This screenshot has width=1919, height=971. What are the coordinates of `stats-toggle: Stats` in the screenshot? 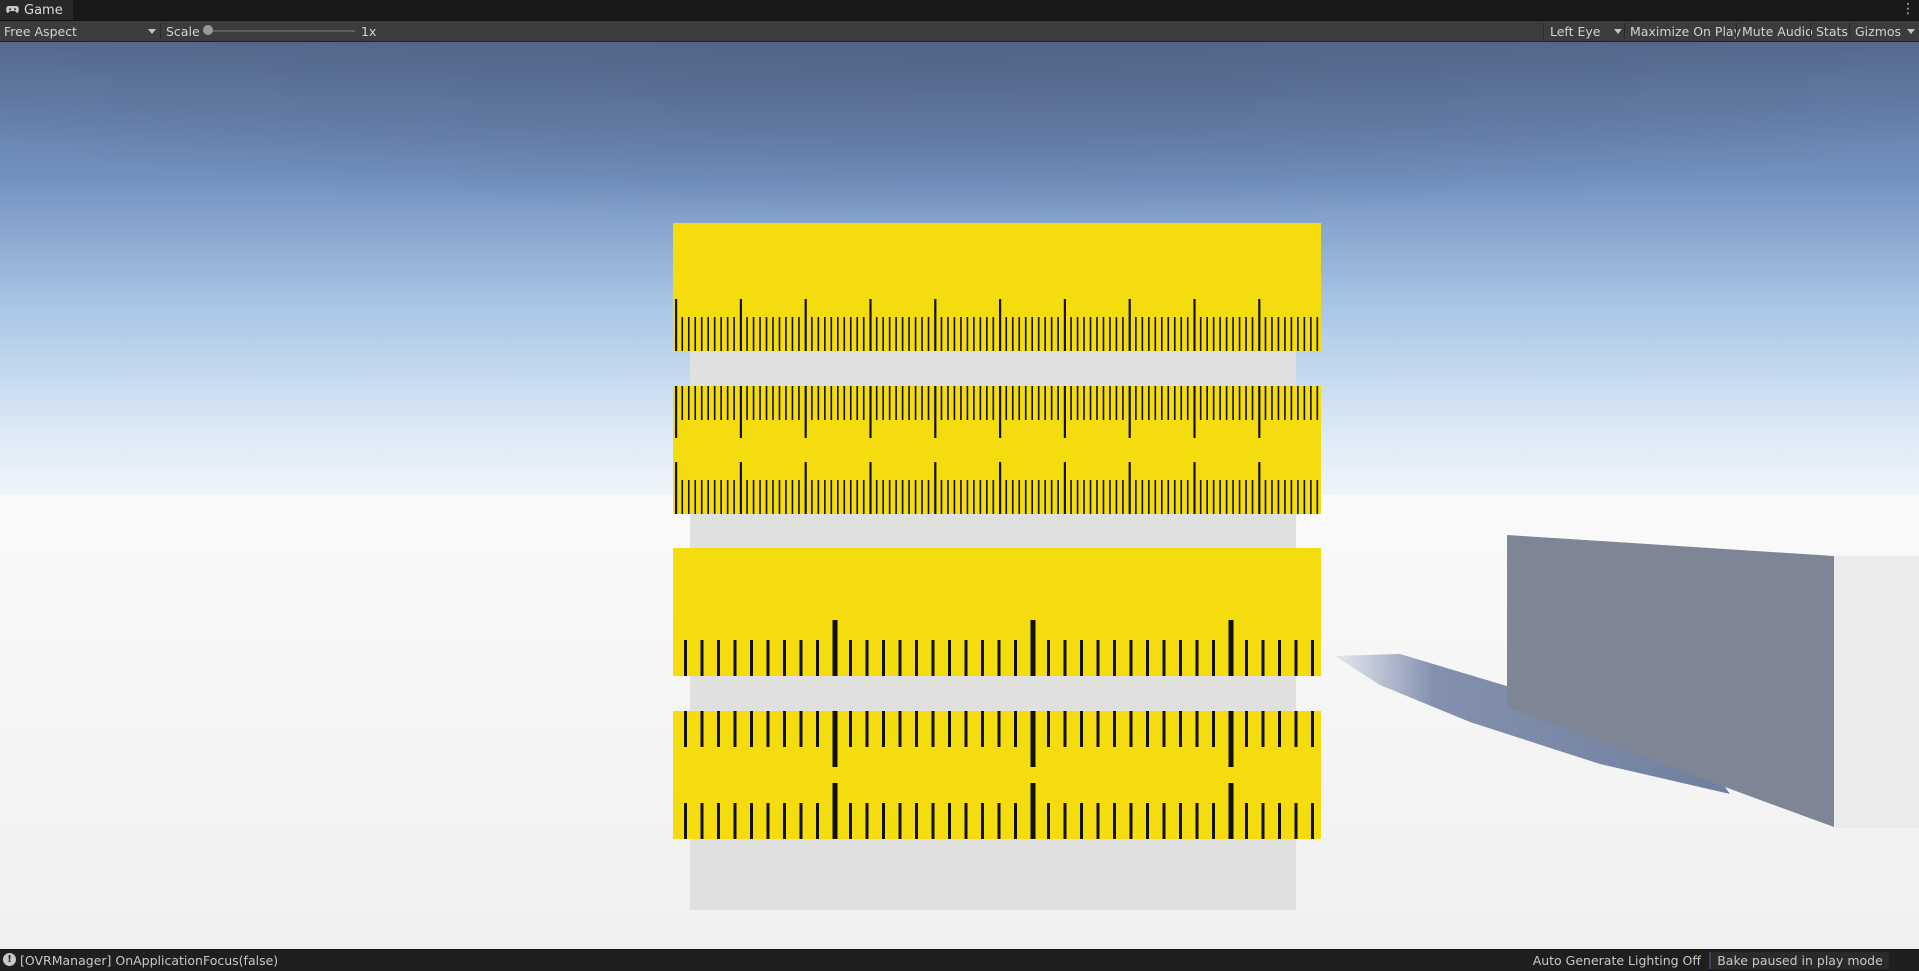 It's located at (1832, 31).